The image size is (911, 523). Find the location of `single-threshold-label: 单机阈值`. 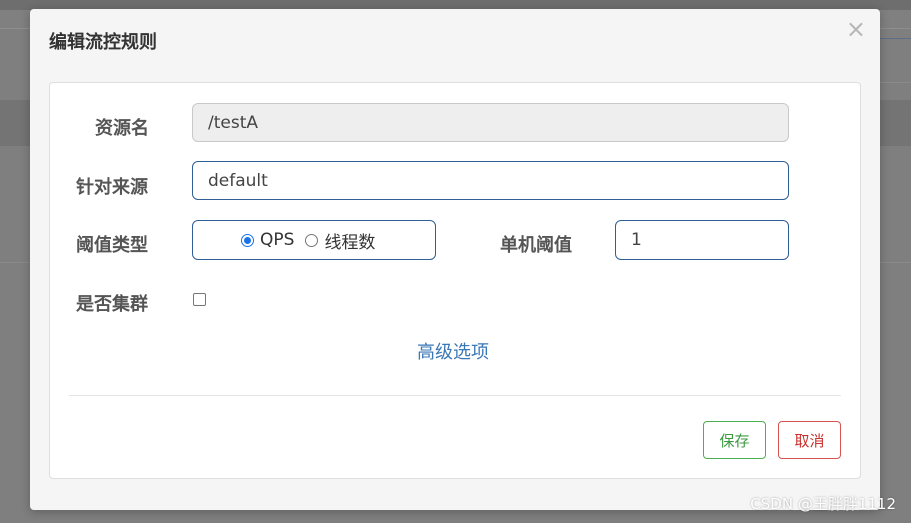

single-threshold-label: 单机阈值 is located at coordinates (536, 245).